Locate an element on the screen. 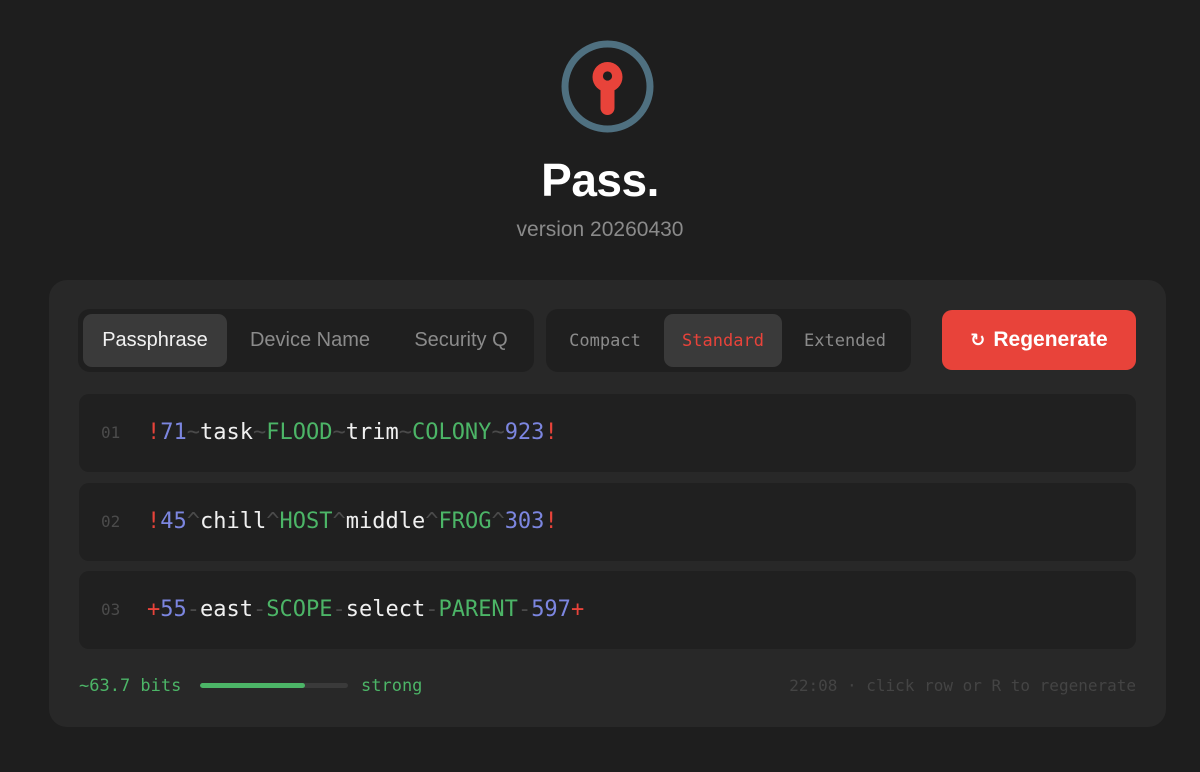  strength-label: strong is located at coordinates (392, 686).